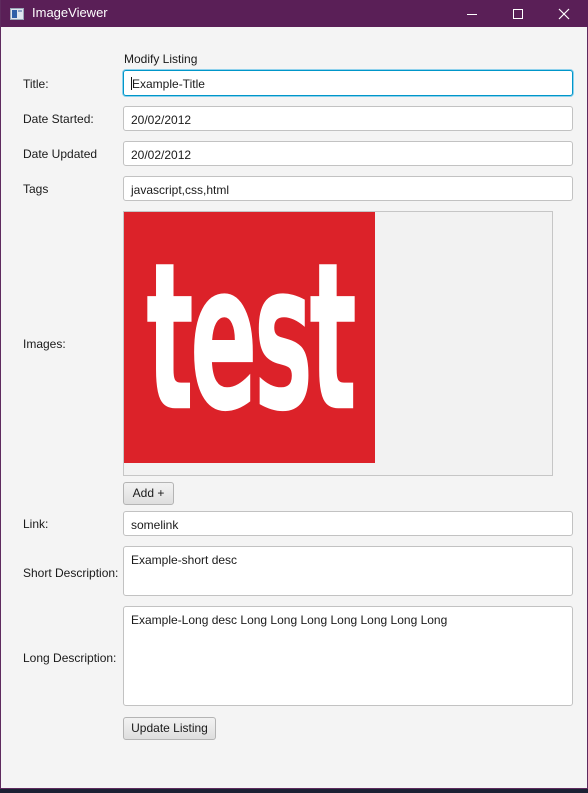 This screenshot has width=588, height=793. I want to click on title-bar: ImageViewer, so click(294, 13).